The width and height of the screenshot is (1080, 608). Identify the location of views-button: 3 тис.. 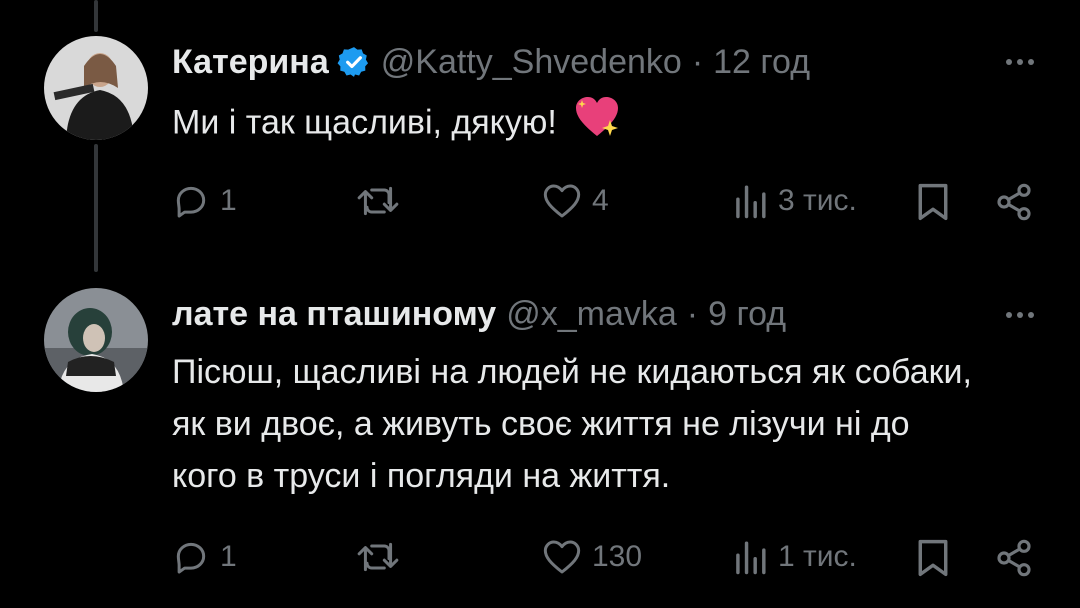
(794, 201).